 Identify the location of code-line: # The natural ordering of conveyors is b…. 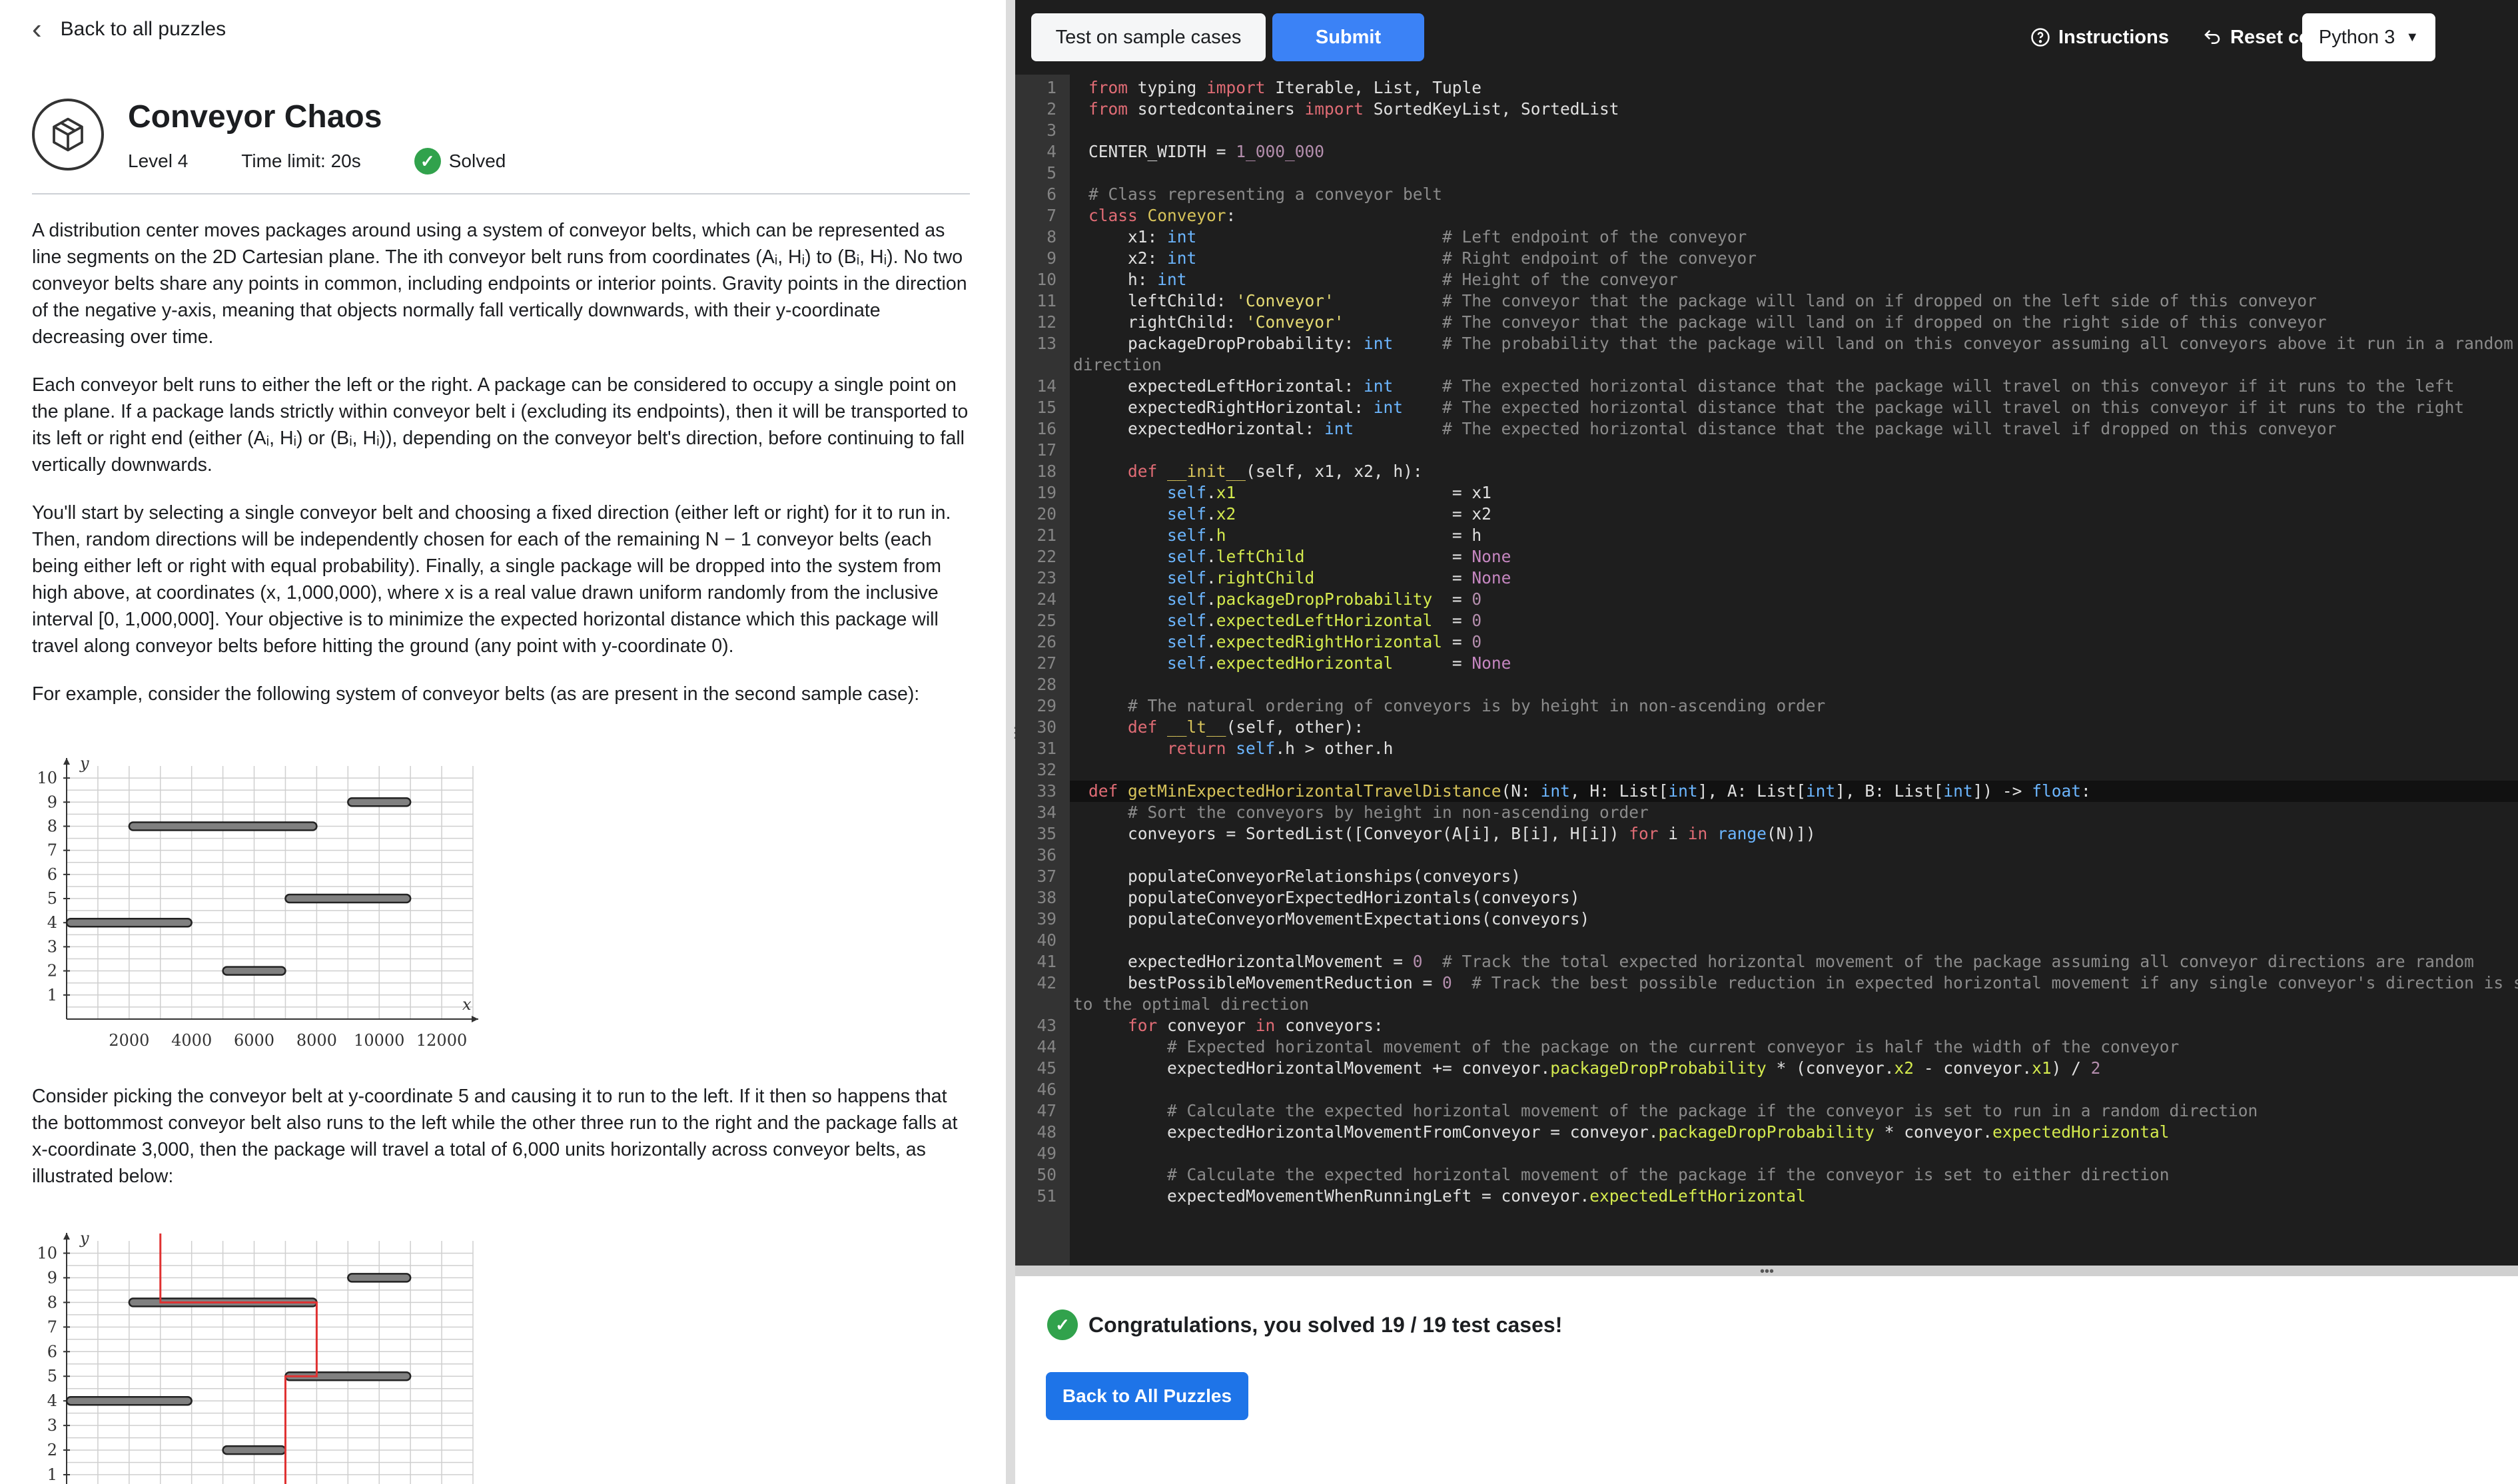
(1477, 705).